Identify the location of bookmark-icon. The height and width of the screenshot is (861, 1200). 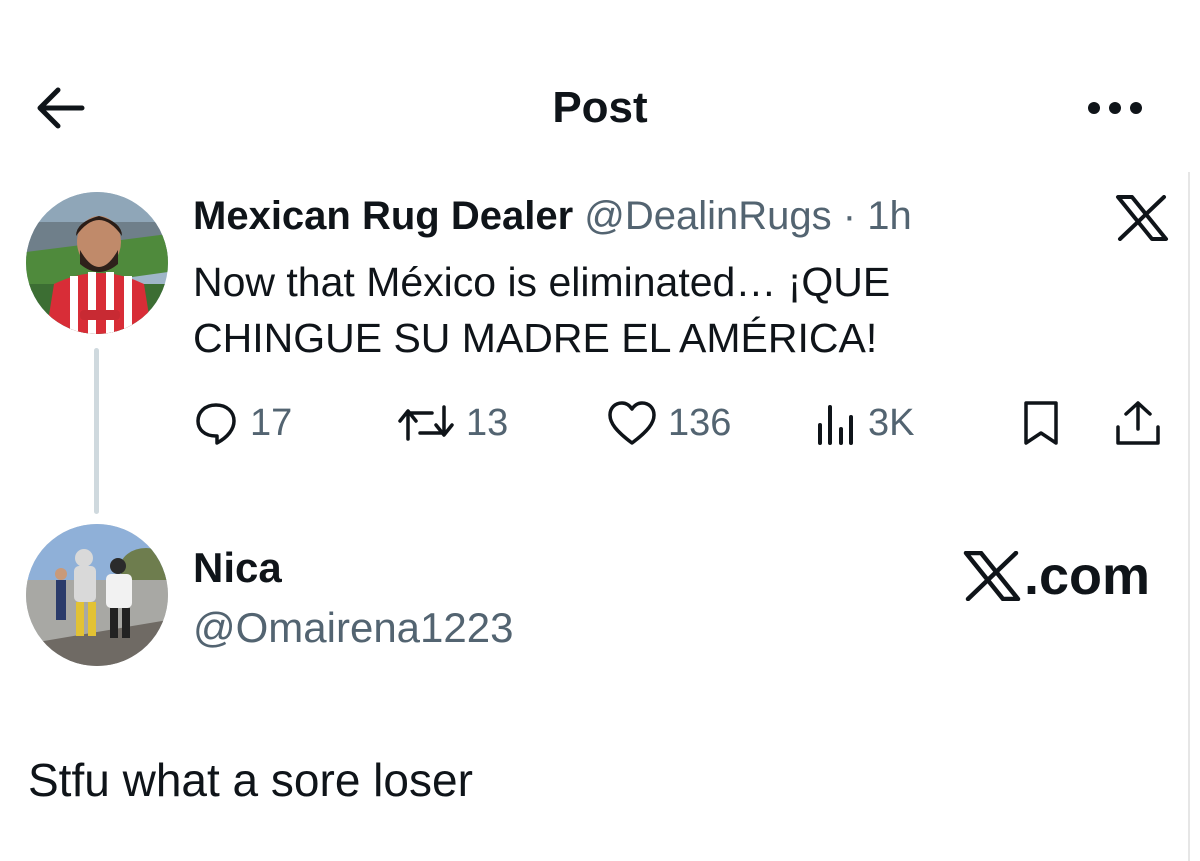
(1041, 423).